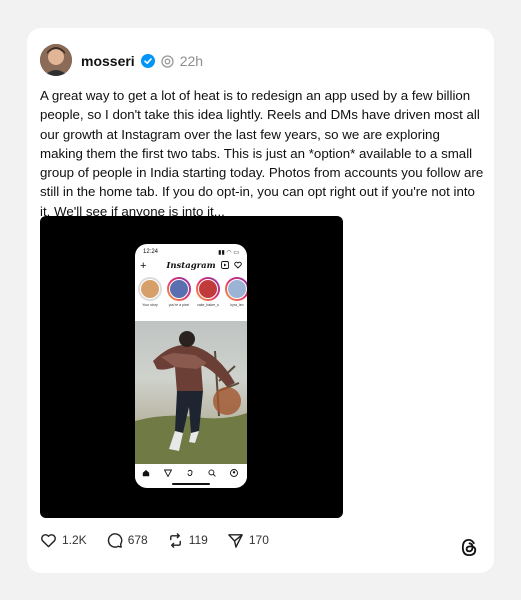 The image size is (521, 600). What do you see at coordinates (212, 473) in the screenshot?
I see `search-icon` at bounding box center [212, 473].